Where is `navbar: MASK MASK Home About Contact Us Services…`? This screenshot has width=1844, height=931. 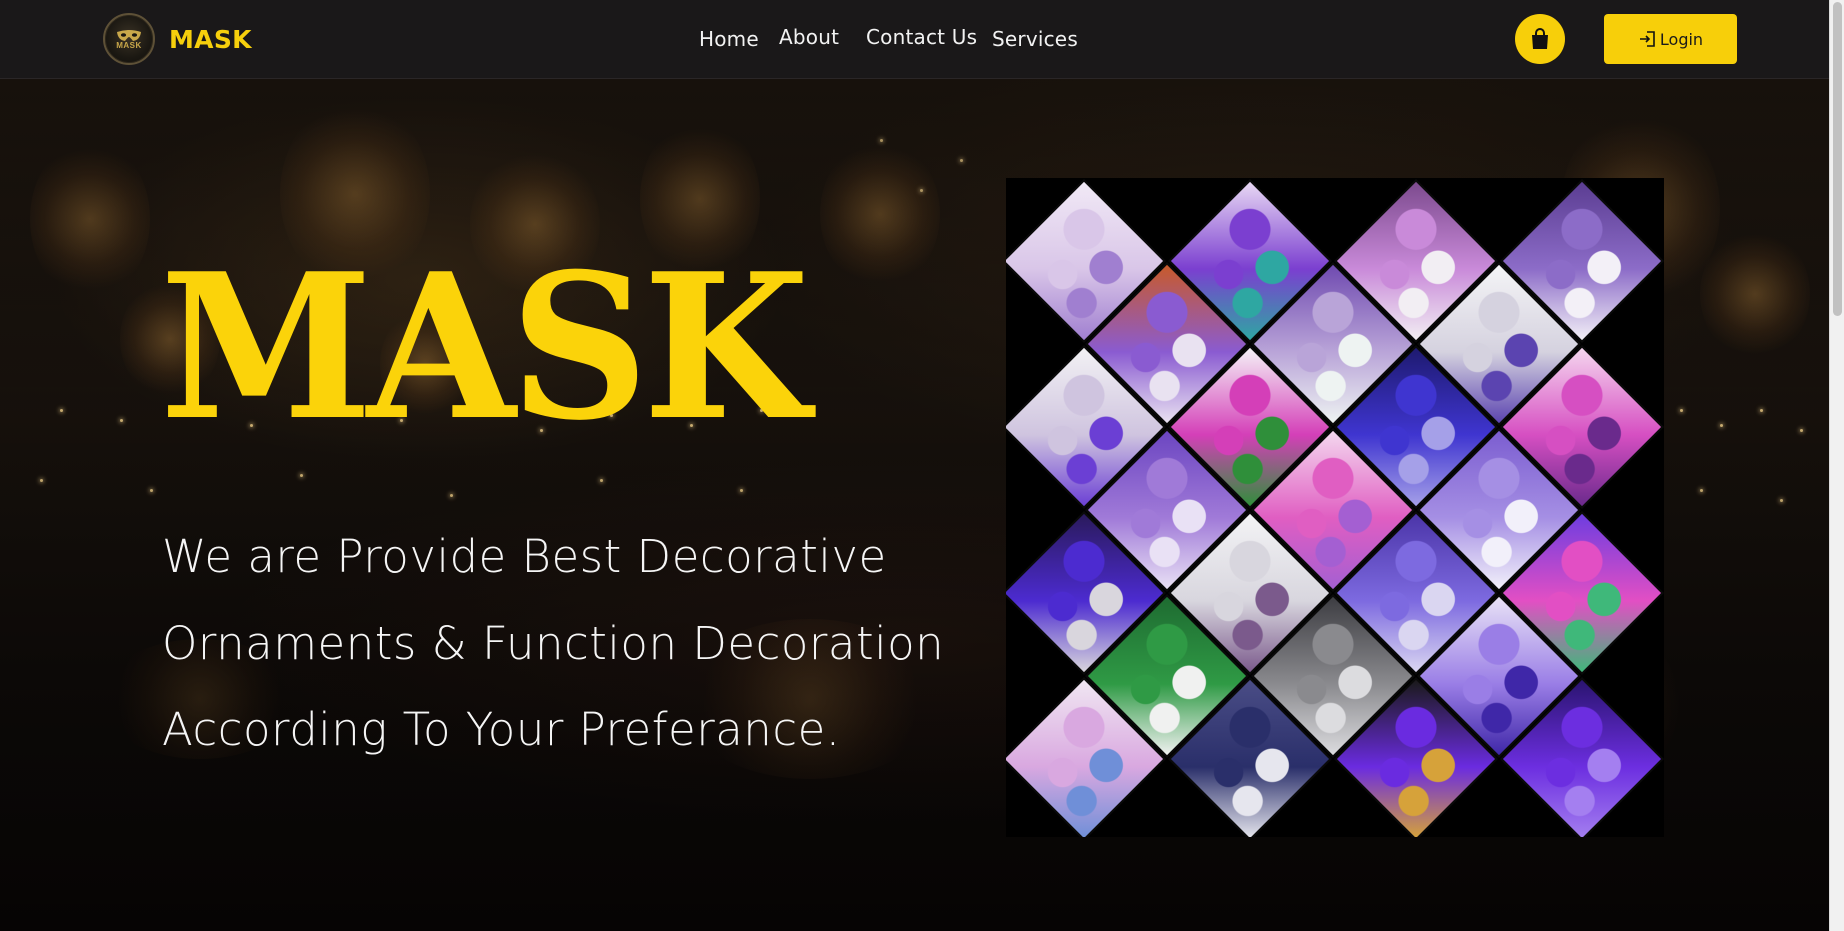
navbar: MASK MASK Home About Contact Us Services… is located at coordinates (914, 39).